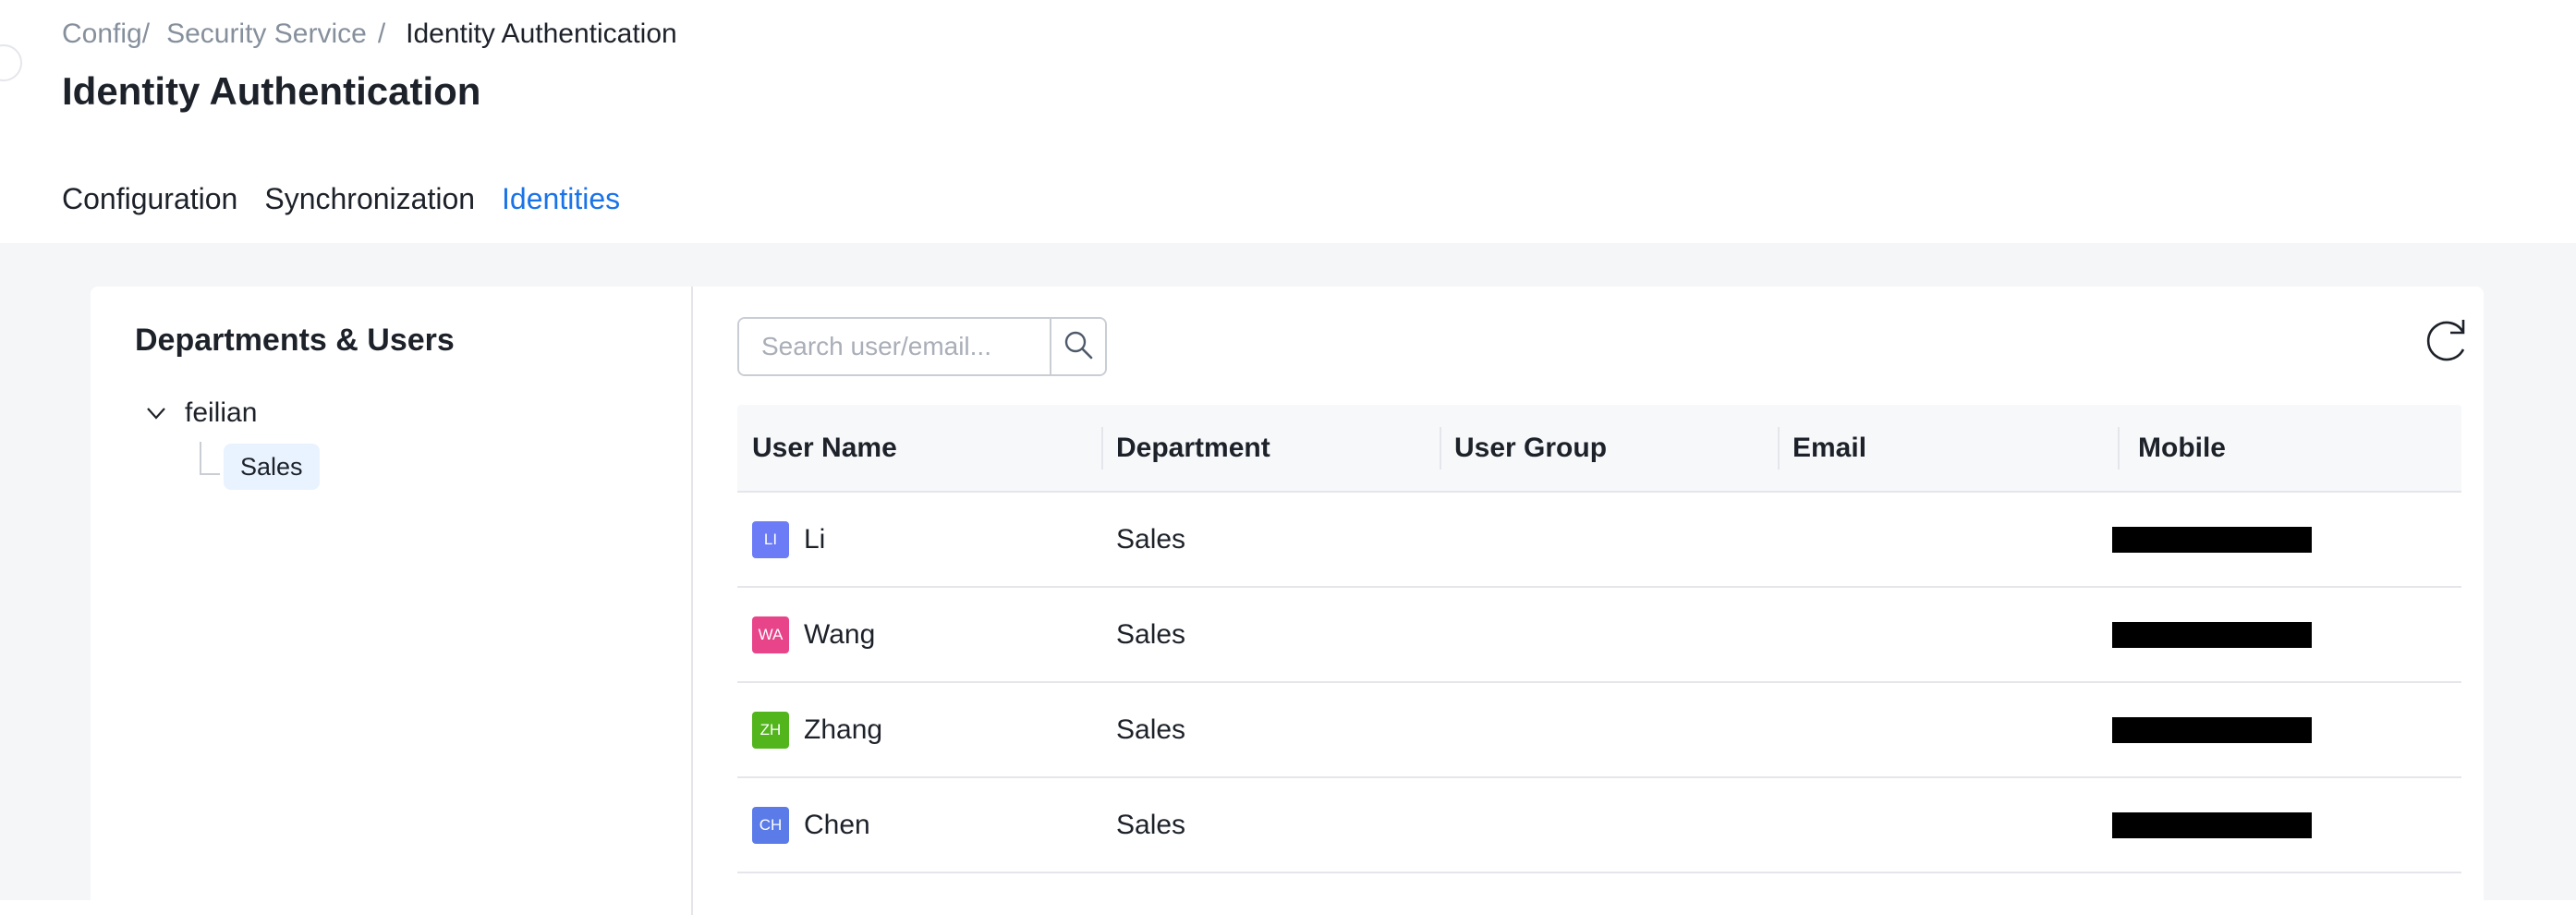 The width and height of the screenshot is (2576, 915). Describe the element at coordinates (271, 91) in the screenshot. I see `page-title: Identity Authentication` at that location.